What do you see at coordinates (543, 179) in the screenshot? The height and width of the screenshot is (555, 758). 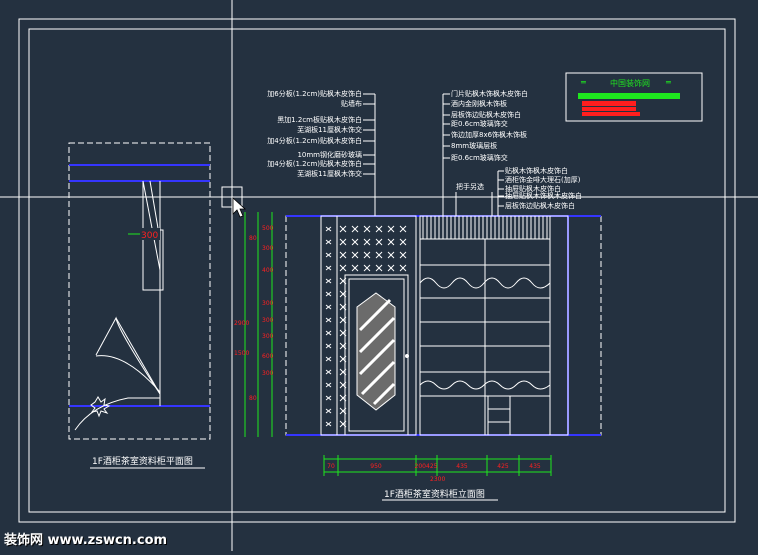 I see `callout-label: 酒柜饰金啡大理石(加厚)` at bounding box center [543, 179].